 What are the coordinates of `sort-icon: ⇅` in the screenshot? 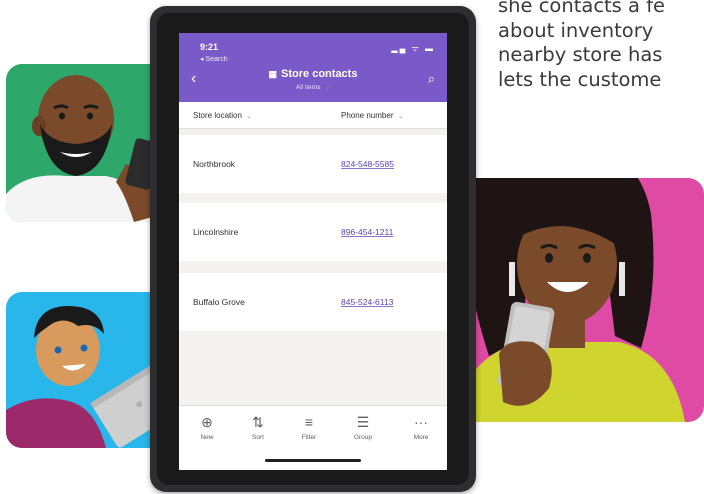 It's located at (258, 422).